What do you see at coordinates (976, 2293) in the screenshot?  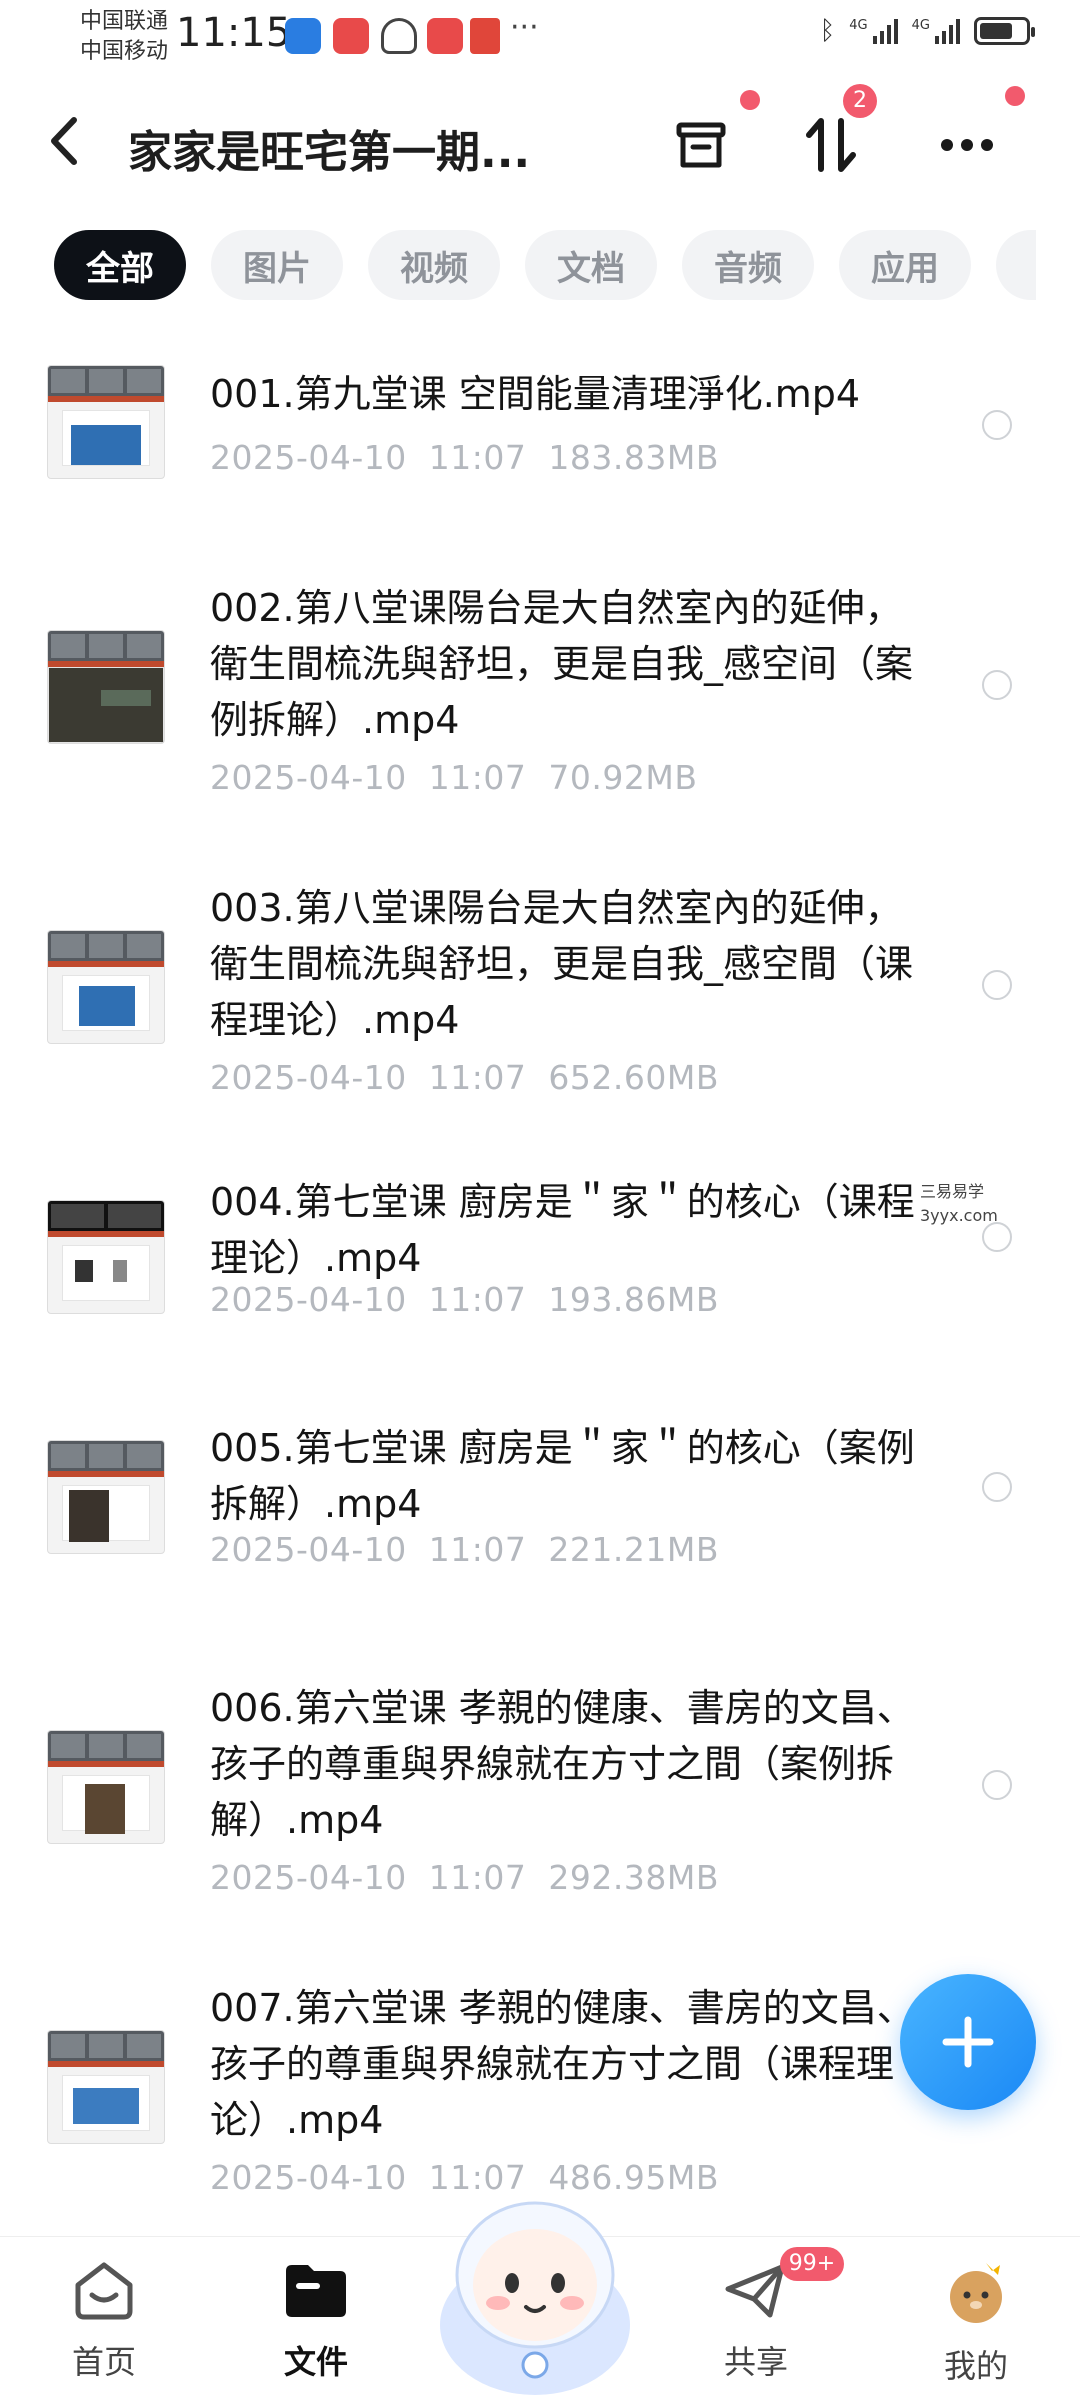 I see `avatar-icon` at bounding box center [976, 2293].